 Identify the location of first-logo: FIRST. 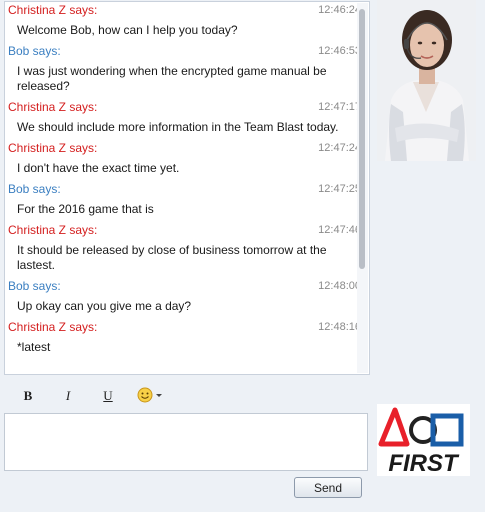
(423, 440).